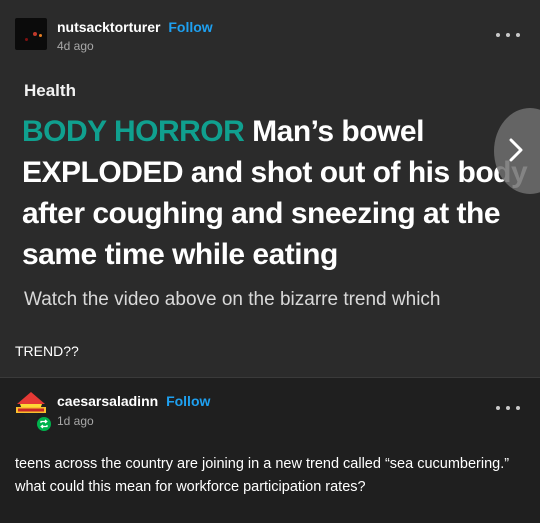 The height and width of the screenshot is (523, 540). I want to click on username-link: nutsacktorturer, so click(108, 27).